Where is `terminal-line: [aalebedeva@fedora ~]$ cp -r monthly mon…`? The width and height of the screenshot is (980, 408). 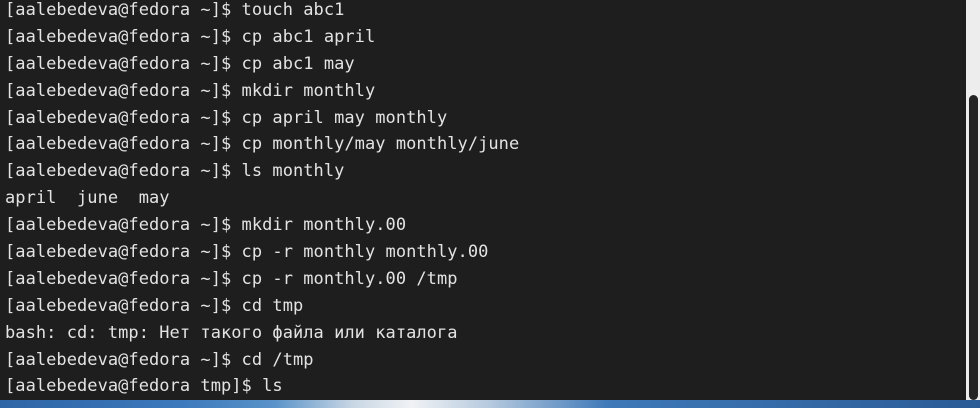 terminal-line: [aalebedeva@fedora ~]$ cp -r monthly mon… is located at coordinates (247, 252).